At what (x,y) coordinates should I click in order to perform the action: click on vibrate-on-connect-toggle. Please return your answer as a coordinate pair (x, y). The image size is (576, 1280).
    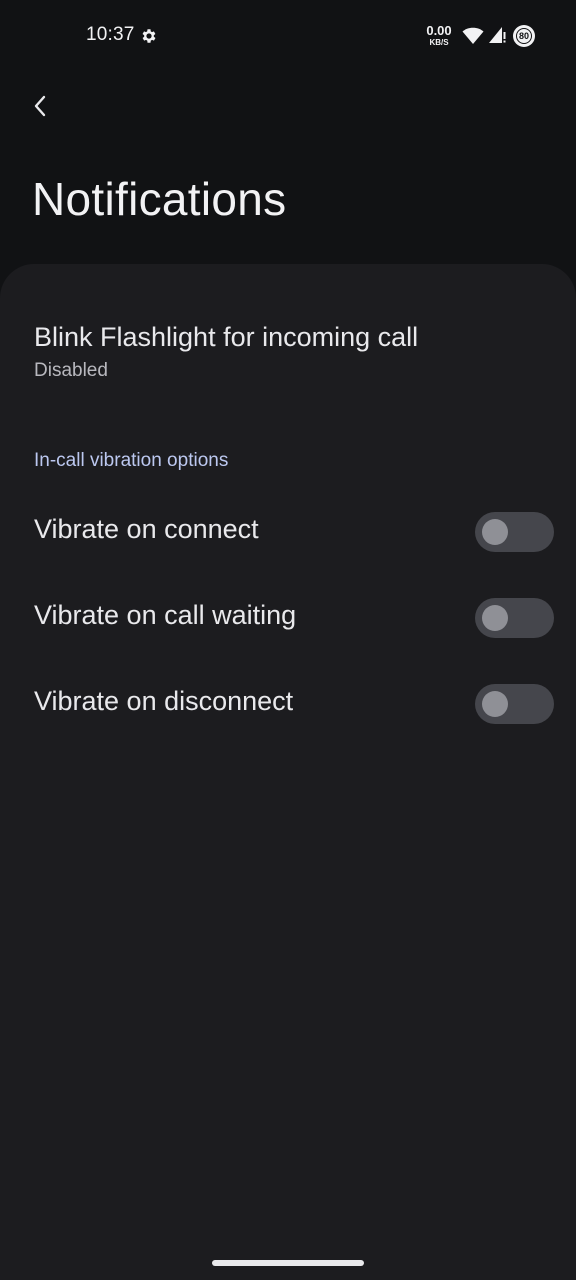
    Looking at the image, I should click on (514, 532).